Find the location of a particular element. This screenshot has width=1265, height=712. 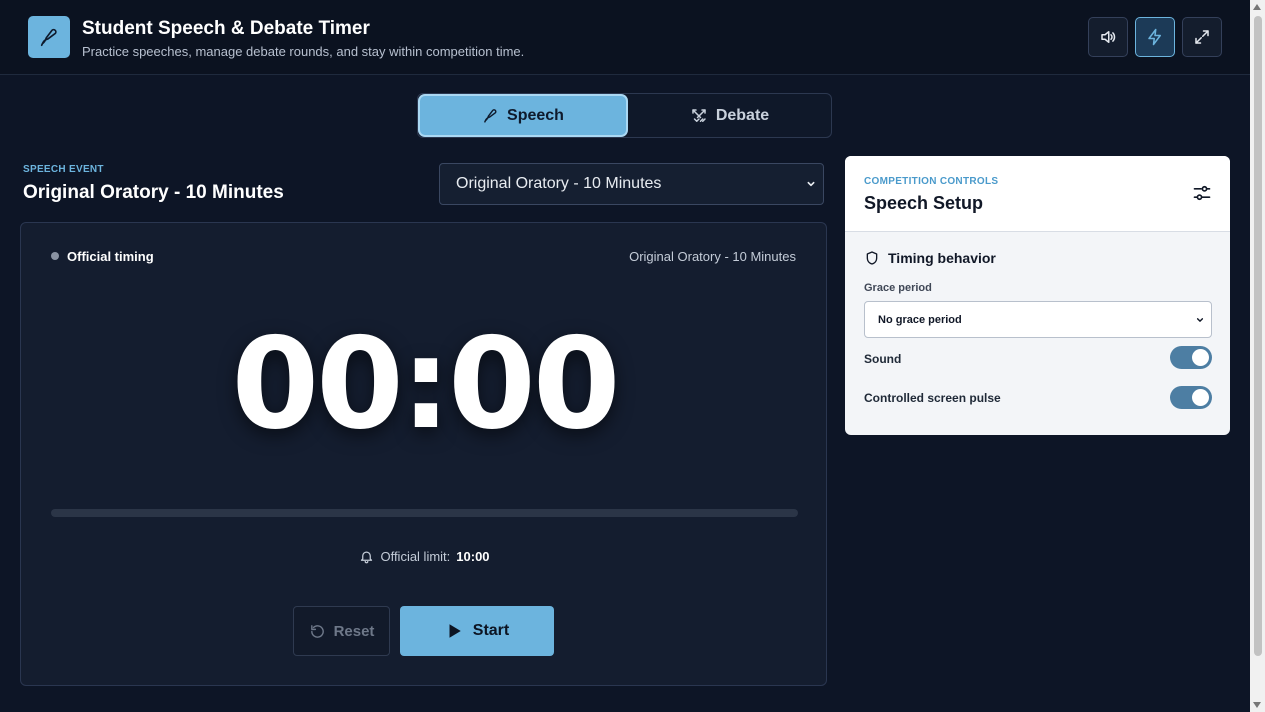

status-dot is located at coordinates (55, 256).